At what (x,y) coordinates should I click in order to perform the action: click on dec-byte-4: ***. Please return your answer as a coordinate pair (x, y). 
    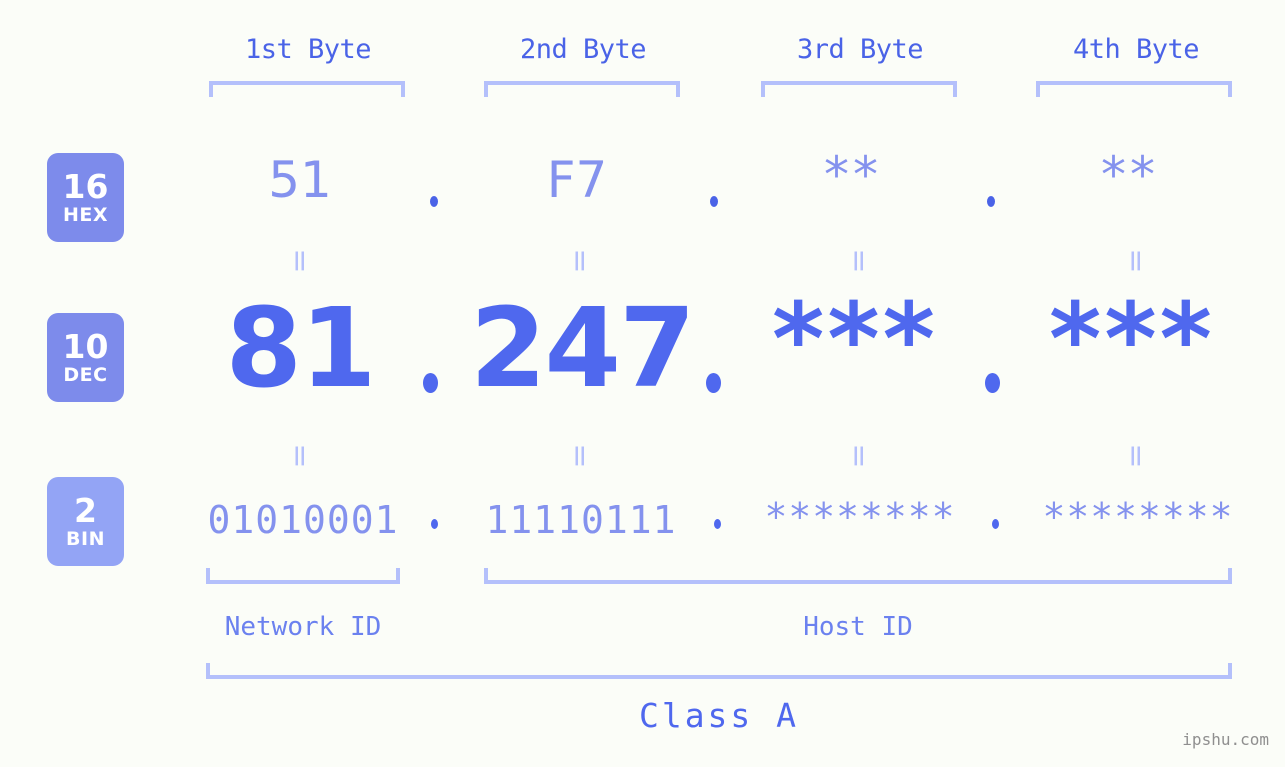
    Looking at the image, I should click on (1132, 339).